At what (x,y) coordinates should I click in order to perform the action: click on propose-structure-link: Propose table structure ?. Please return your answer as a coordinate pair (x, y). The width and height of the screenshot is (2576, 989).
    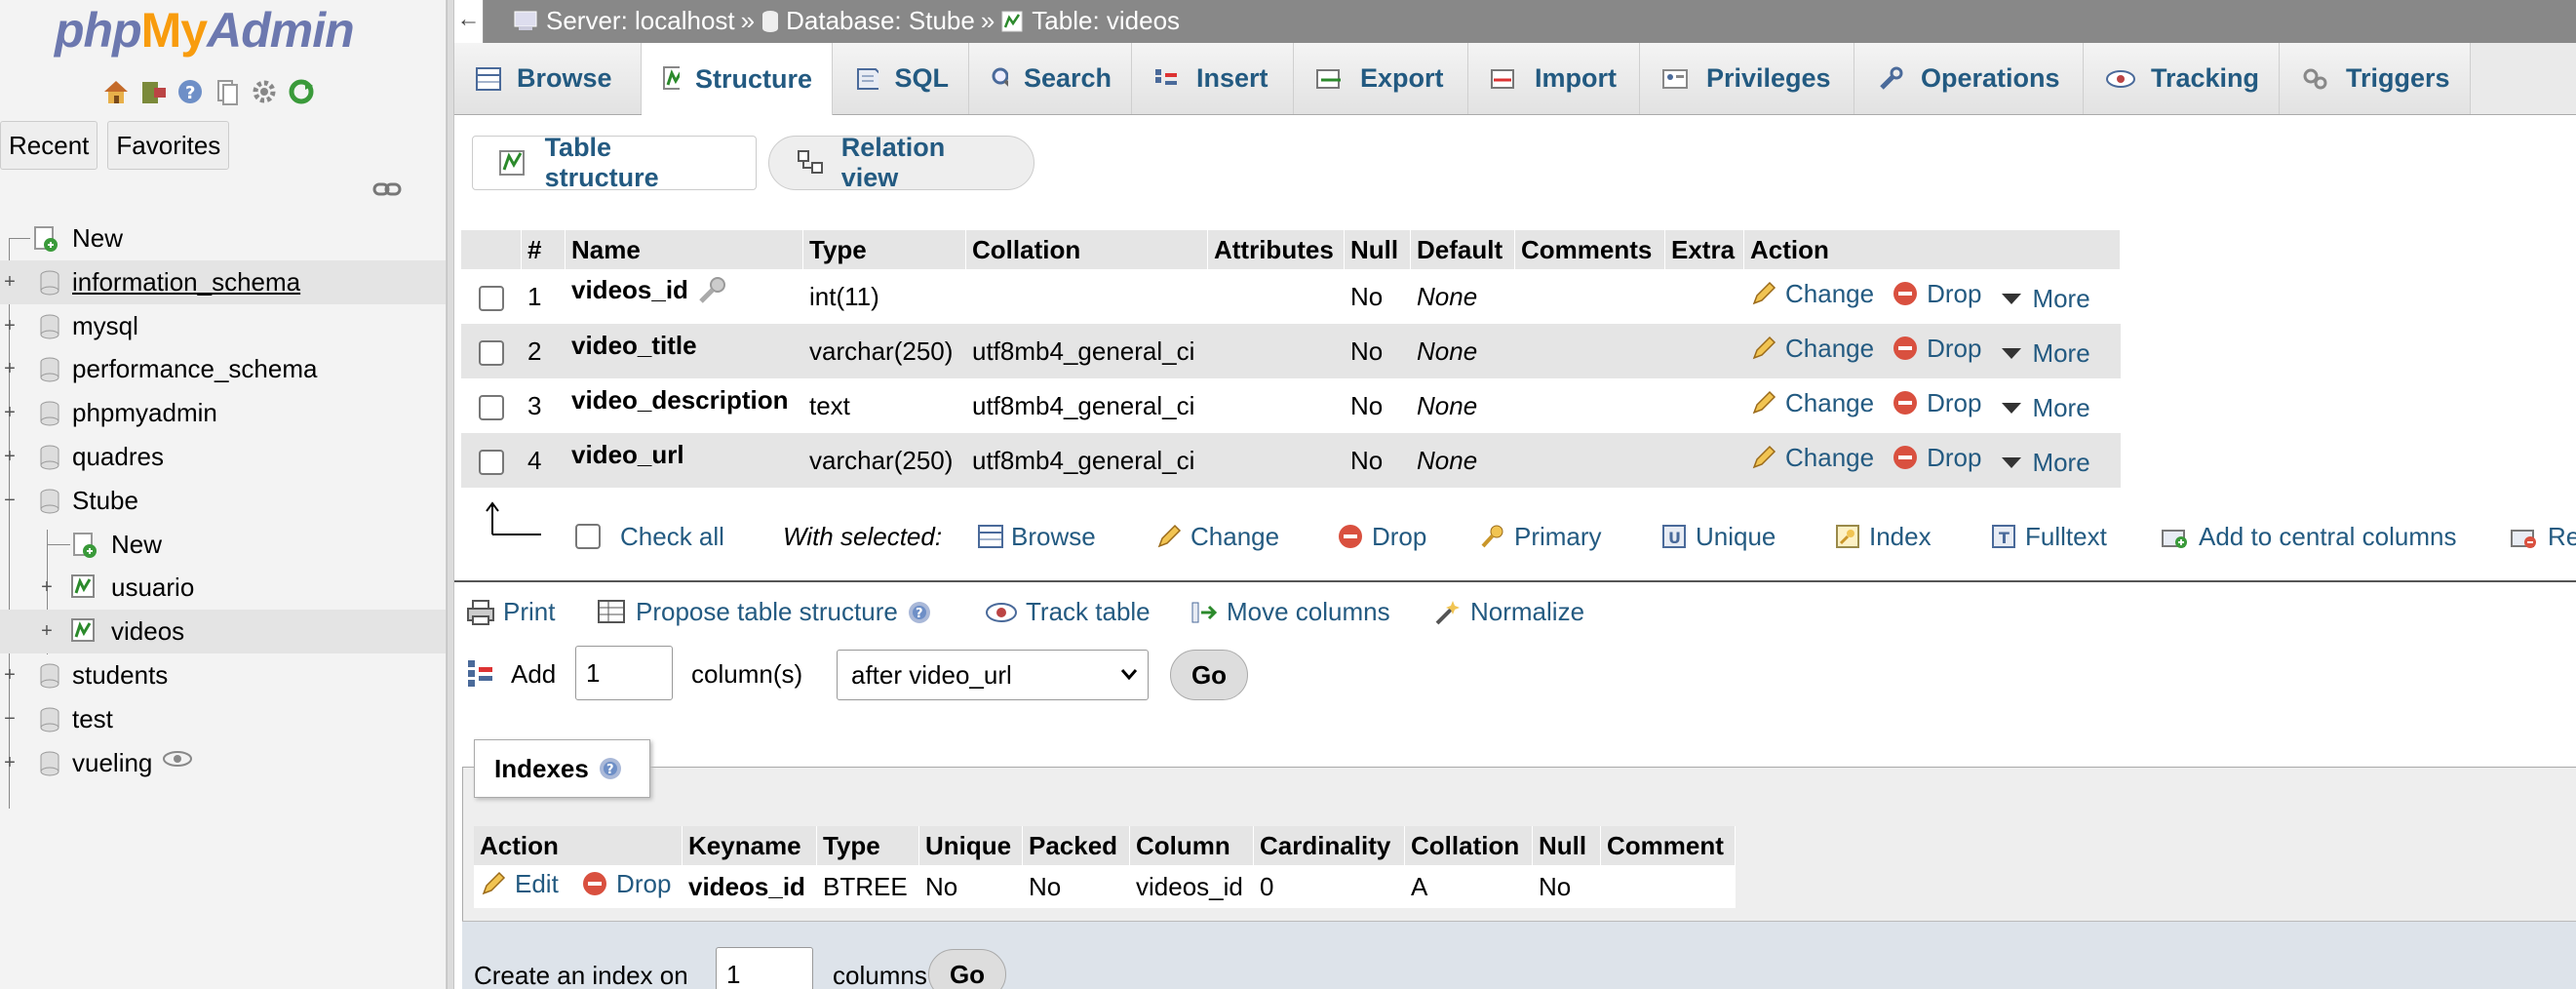
    Looking at the image, I should click on (765, 612).